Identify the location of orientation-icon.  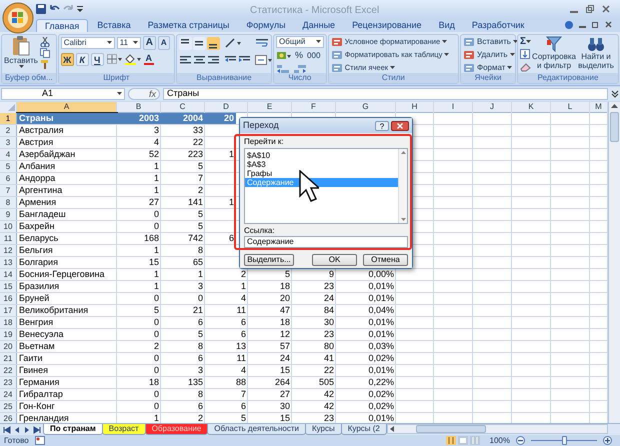
(233, 43).